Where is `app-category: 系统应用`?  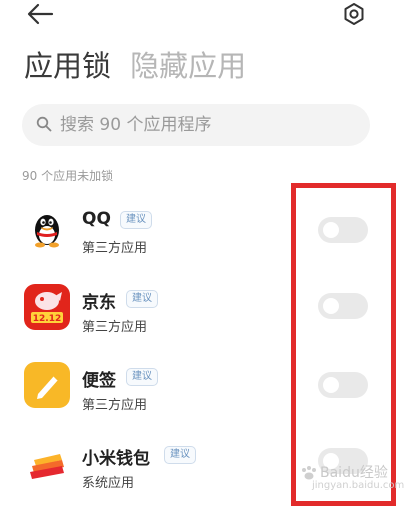
app-category: 系统应用 is located at coordinates (108, 483).